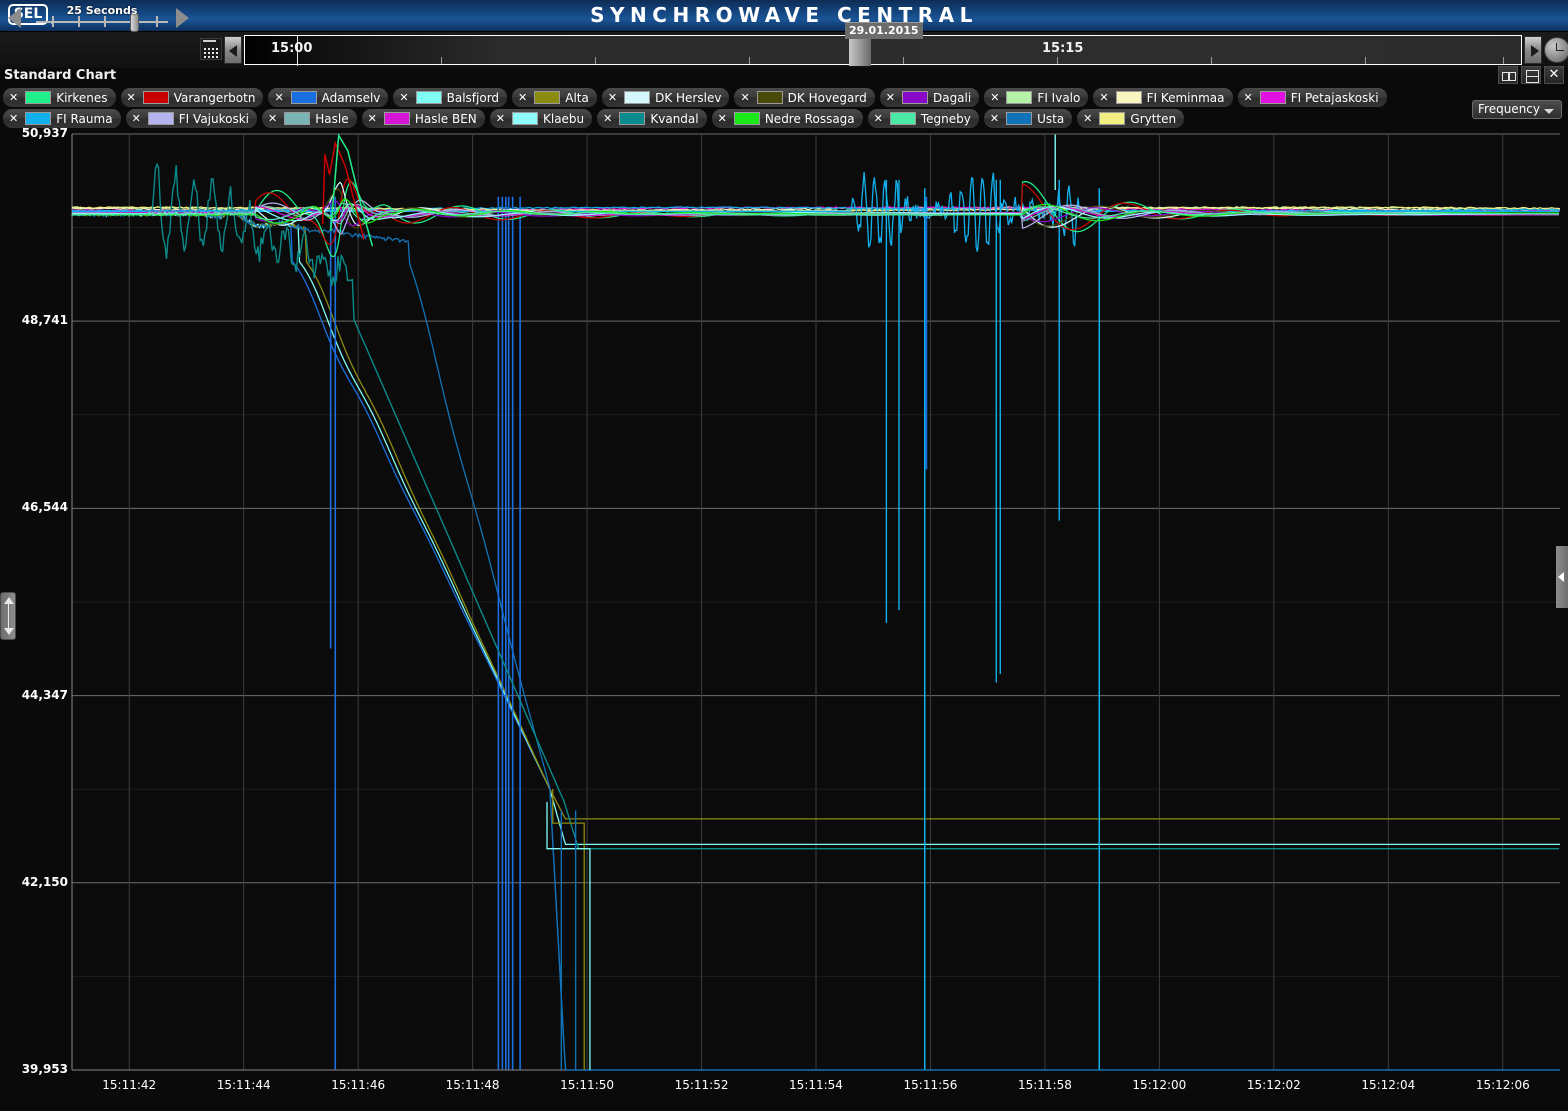  I want to click on y-axis-tick-label: 39,953, so click(44, 1069).